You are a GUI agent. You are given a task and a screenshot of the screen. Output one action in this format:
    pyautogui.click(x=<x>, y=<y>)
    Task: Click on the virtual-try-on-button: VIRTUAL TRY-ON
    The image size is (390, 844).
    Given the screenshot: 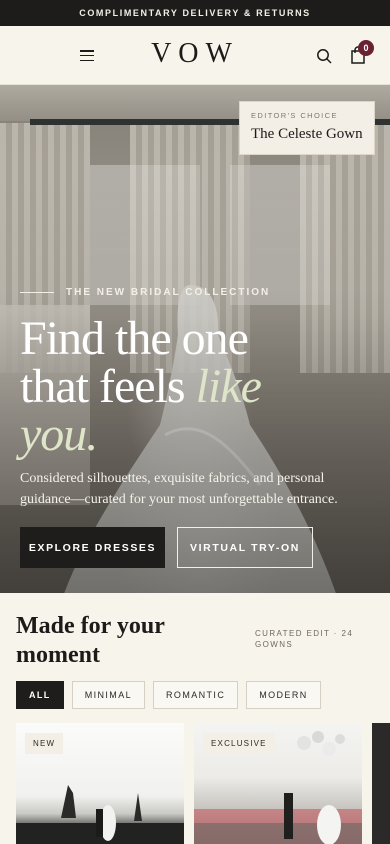 What is the action you would take?
    pyautogui.click(x=245, y=547)
    